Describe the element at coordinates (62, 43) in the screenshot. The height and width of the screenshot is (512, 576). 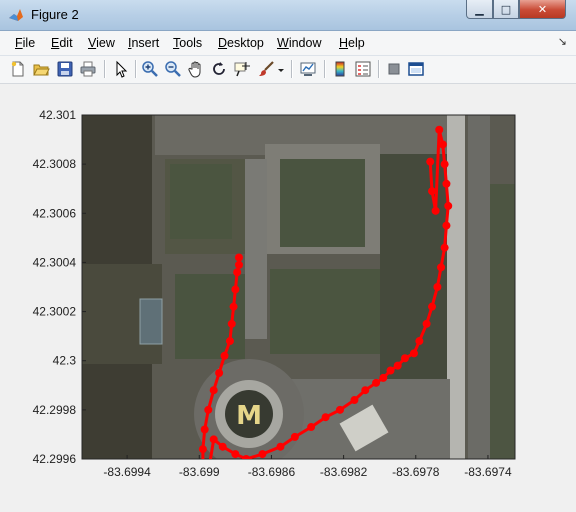
I see `menu-edit: Edit` at that location.